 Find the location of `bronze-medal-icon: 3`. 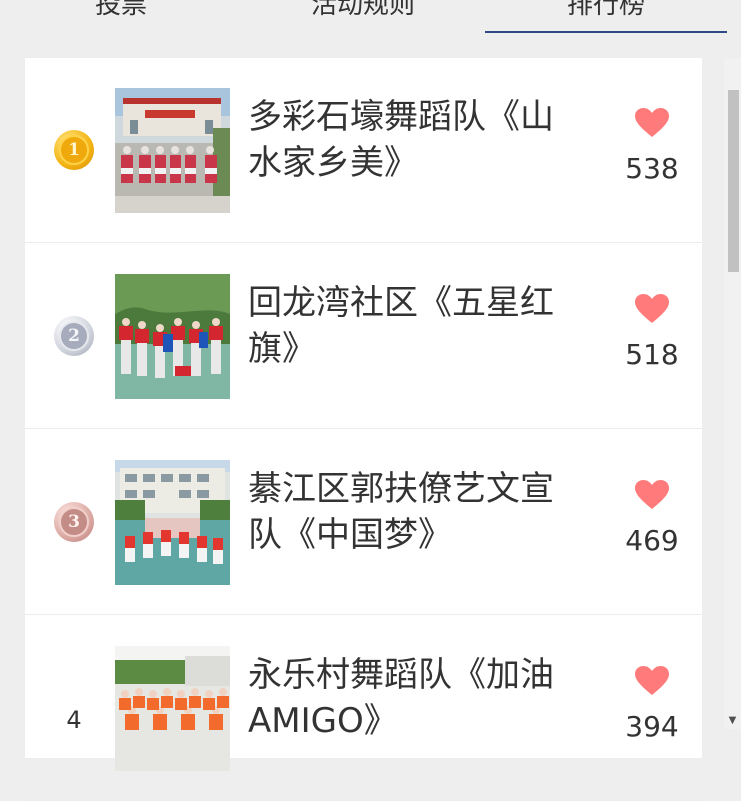

bronze-medal-icon: 3 is located at coordinates (74, 522).